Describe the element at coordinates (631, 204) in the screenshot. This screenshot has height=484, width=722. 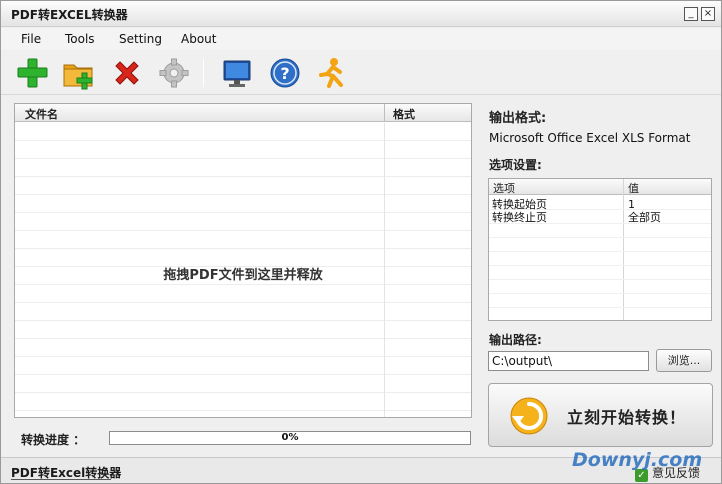
I see `option-start-page-value: 1` at that location.